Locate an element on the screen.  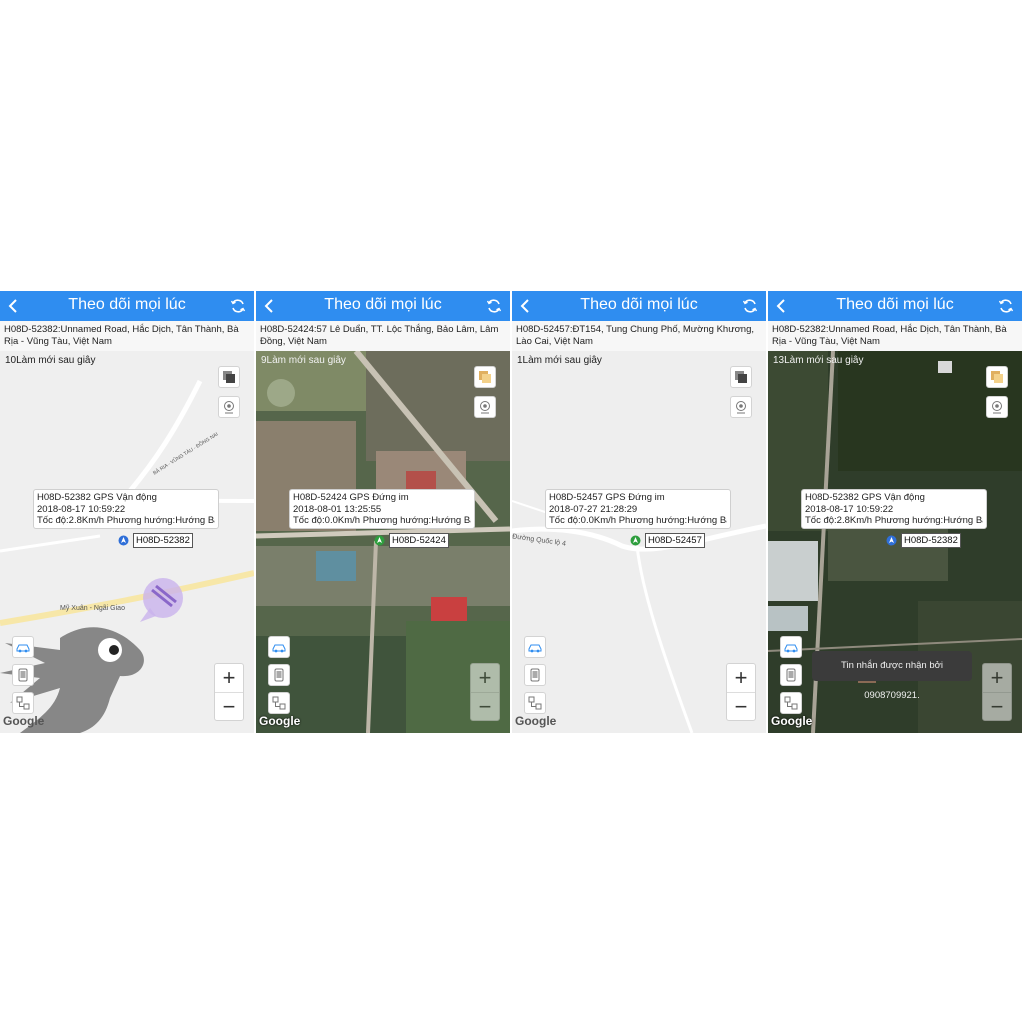
vehicle-plate-label: H08D-52424 is located at coordinates (419, 540).